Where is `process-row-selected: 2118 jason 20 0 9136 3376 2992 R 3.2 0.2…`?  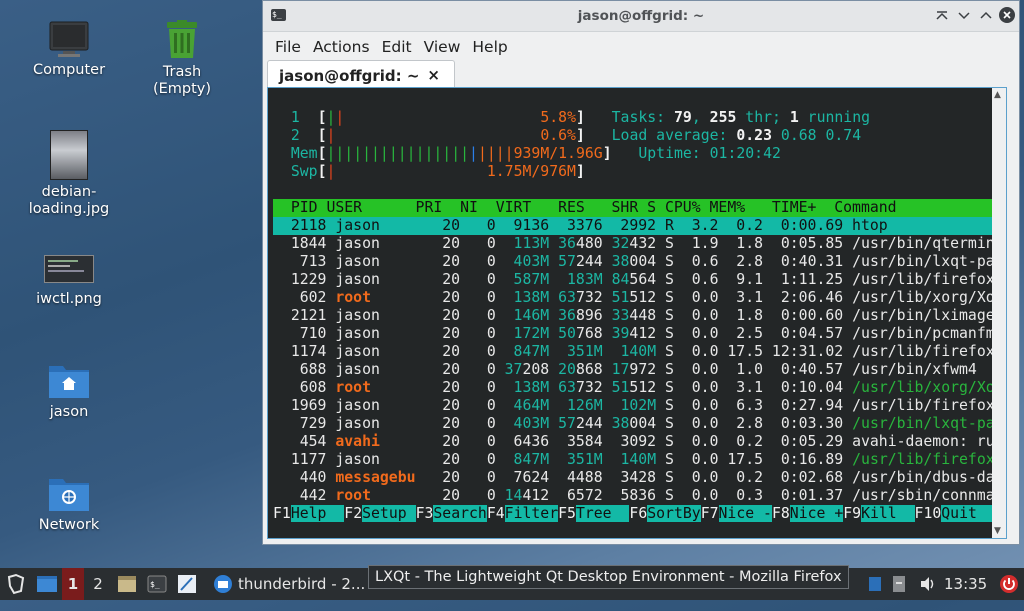 process-row-selected: 2118 jason 20 0 9136 3376 2992 R 3.2 0.2… is located at coordinates (633, 226).